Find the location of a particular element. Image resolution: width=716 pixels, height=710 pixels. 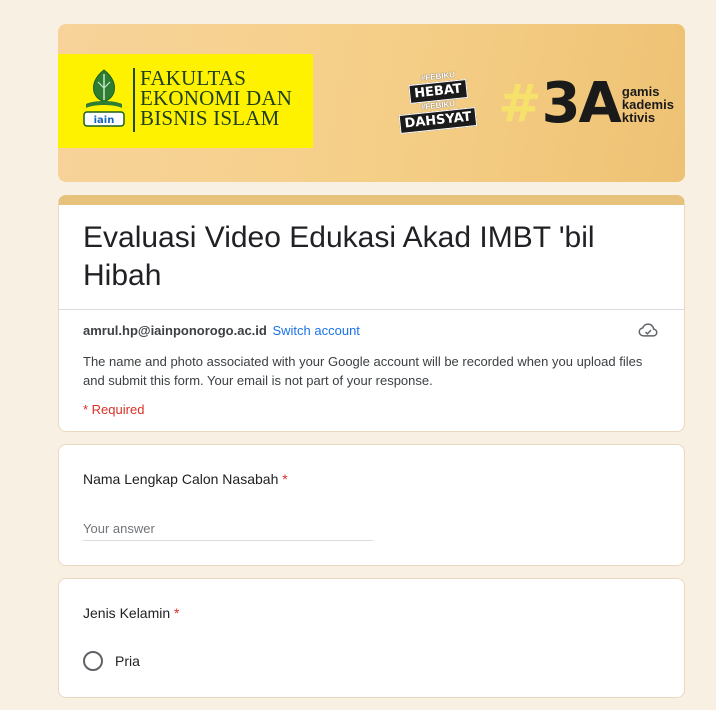

question-card-gender: Jenis Kelamin * Pria is located at coordinates (371, 638).